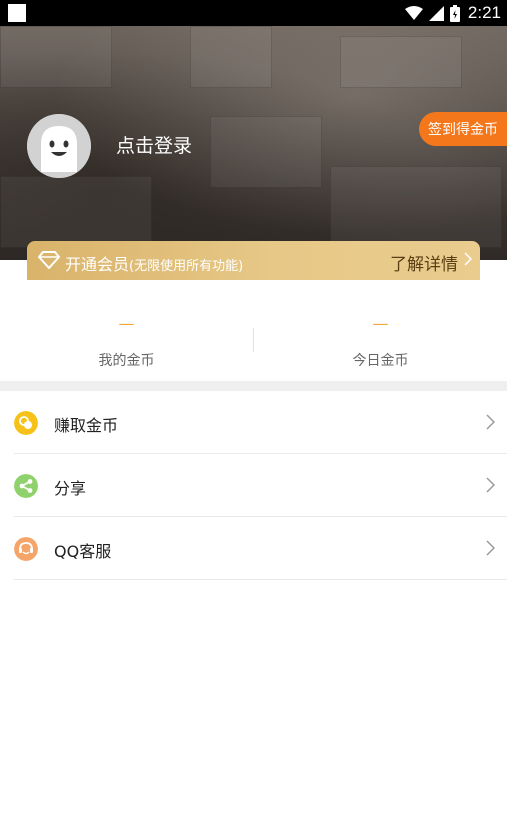 This screenshot has width=507, height=824. I want to click on vip-subtitle: (无限使用所有功能), so click(186, 266).